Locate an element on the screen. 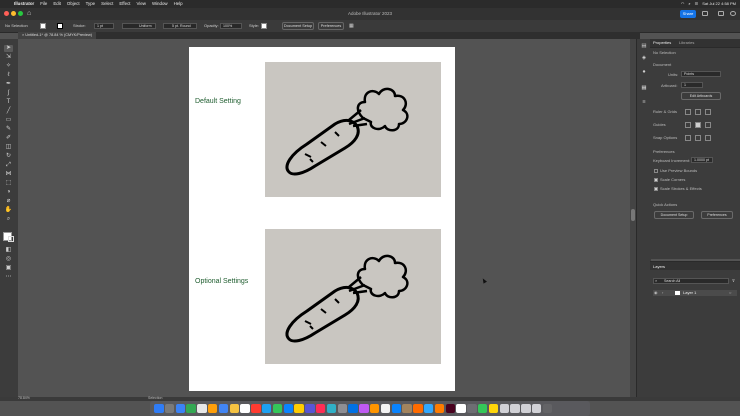 The height and width of the screenshot is (416, 740). graphic-style-swatch is located at coordinates (264, 26).